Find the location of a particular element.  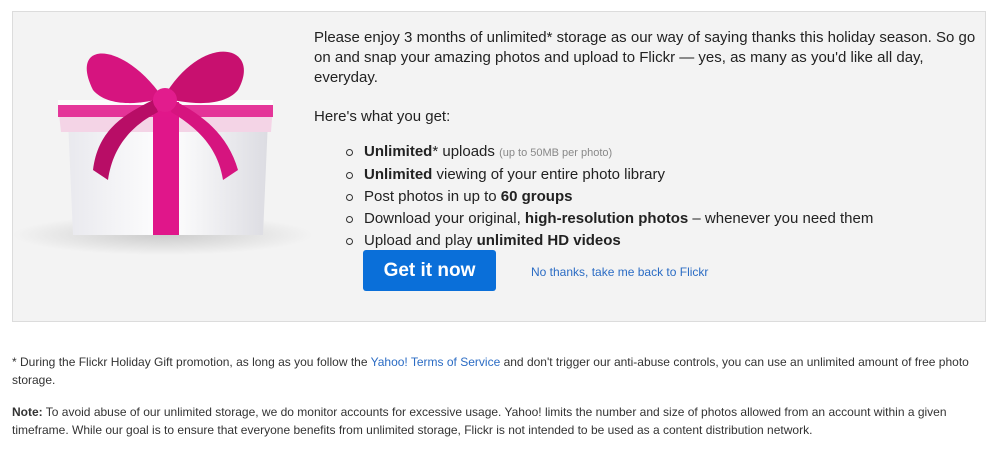

what-you-get-heading: Here's what you get: is located at coordinates (382, 116).